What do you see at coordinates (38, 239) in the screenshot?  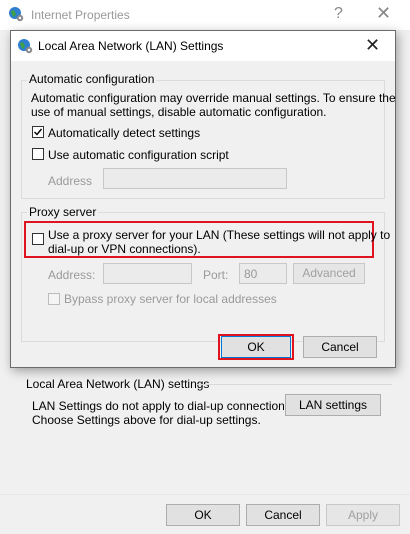 I see `use-proxy-checkbox` at bounding box center [38, 239].